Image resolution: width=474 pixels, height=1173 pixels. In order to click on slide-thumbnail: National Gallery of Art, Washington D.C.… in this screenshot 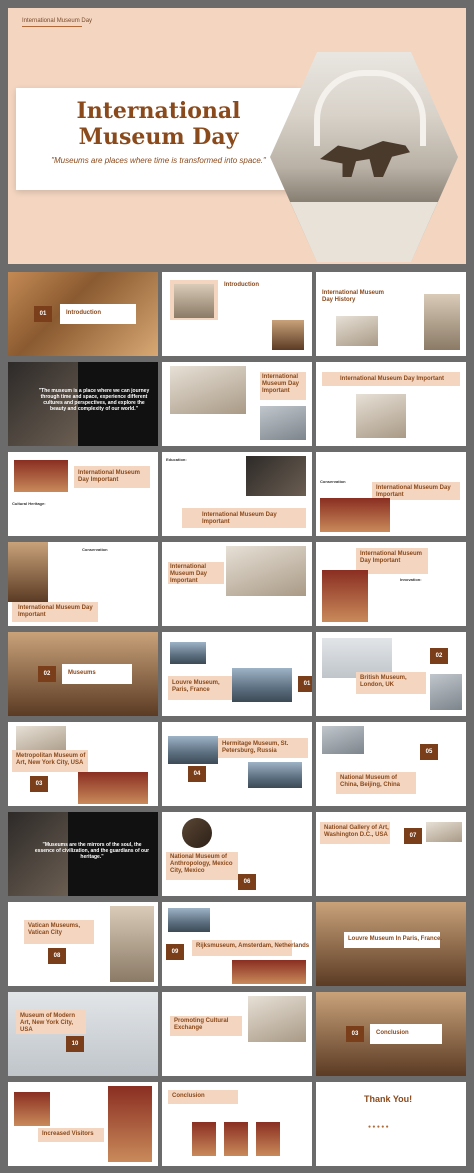, I will do `click(391, 854)`.